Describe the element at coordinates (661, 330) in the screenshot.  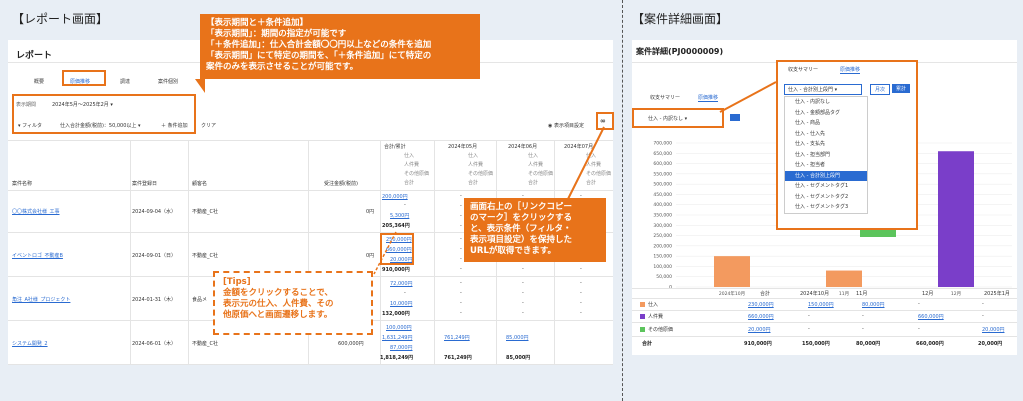
I see `detail-row-label: その他原価` at that location.